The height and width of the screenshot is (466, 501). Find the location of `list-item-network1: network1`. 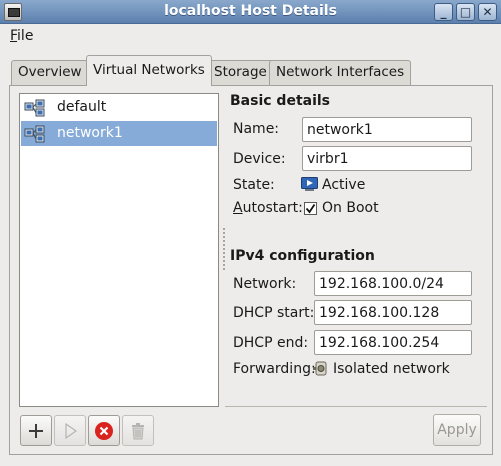

list-item-network1: network1 is located at coordinates (119, 133).